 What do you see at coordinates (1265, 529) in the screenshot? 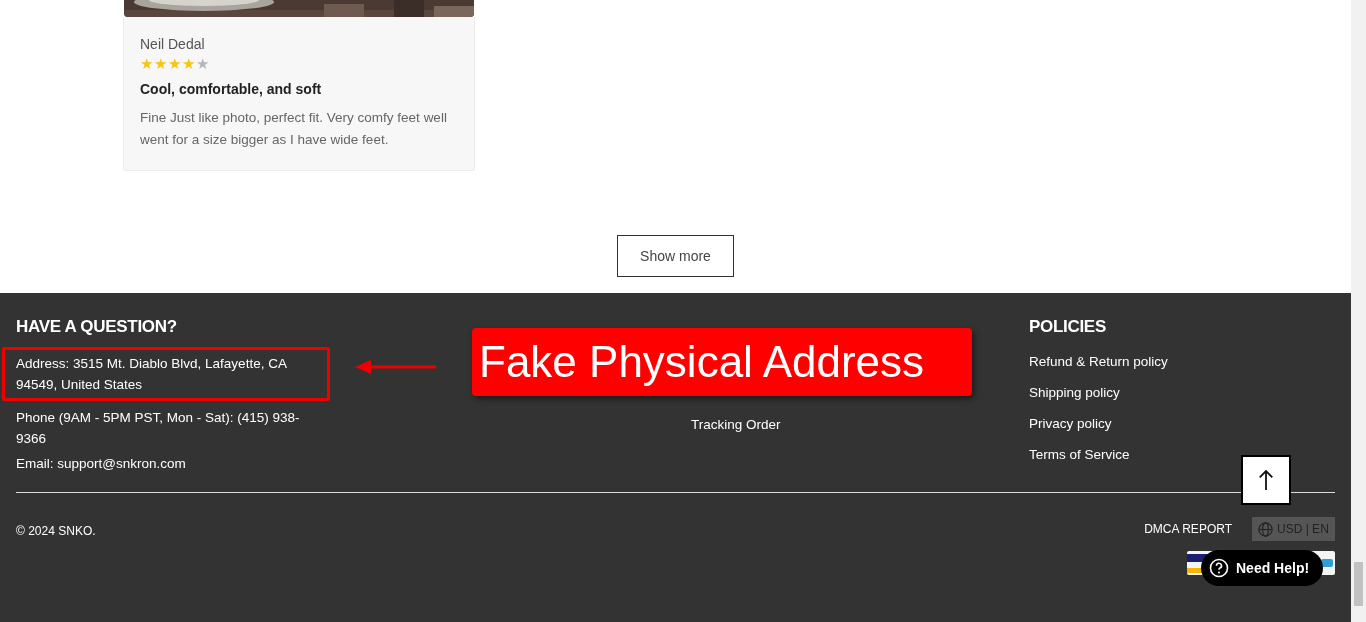
I see `globe-icon` at bounding box center [1265, 529].